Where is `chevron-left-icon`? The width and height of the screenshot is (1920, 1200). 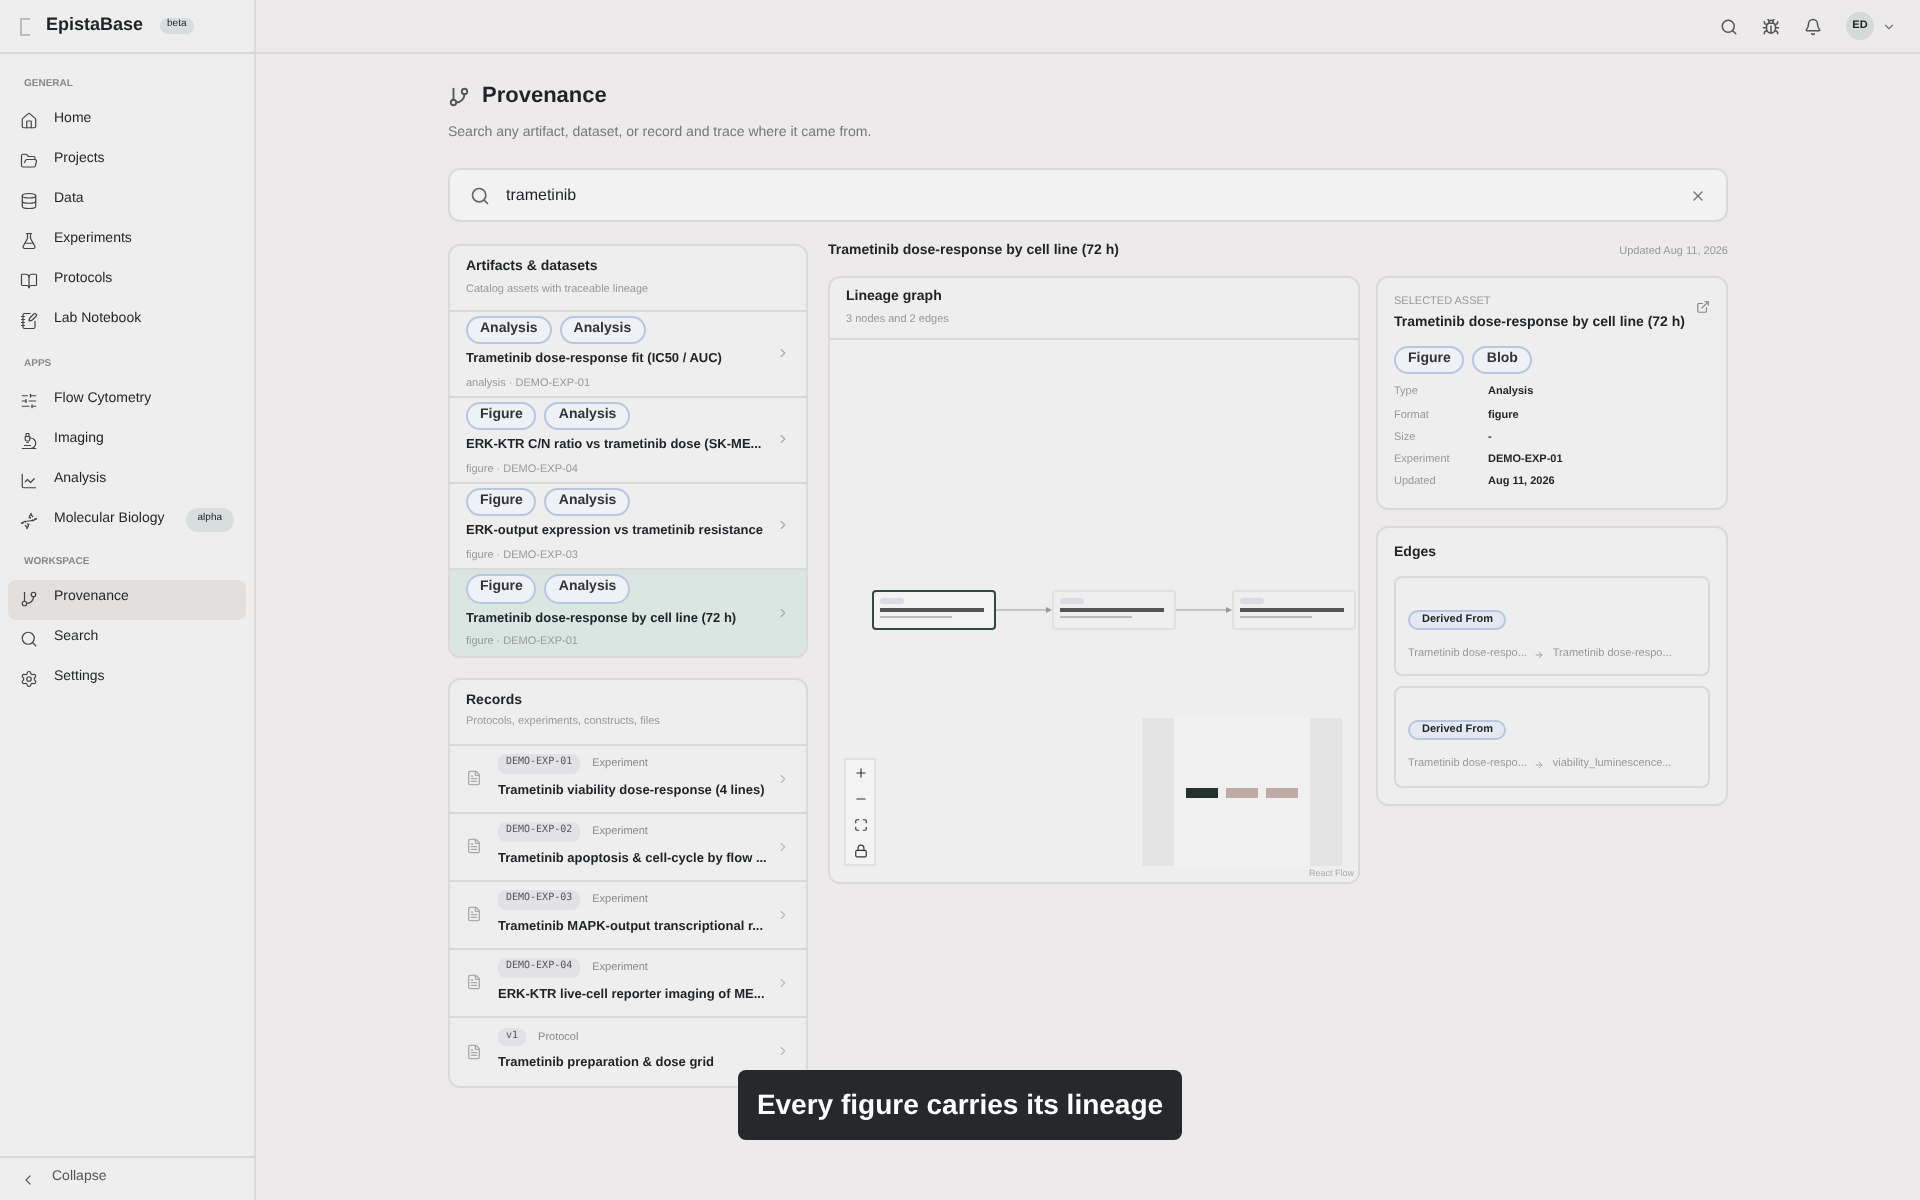 chevron-left-icon is located at coordinates (28, 1179).